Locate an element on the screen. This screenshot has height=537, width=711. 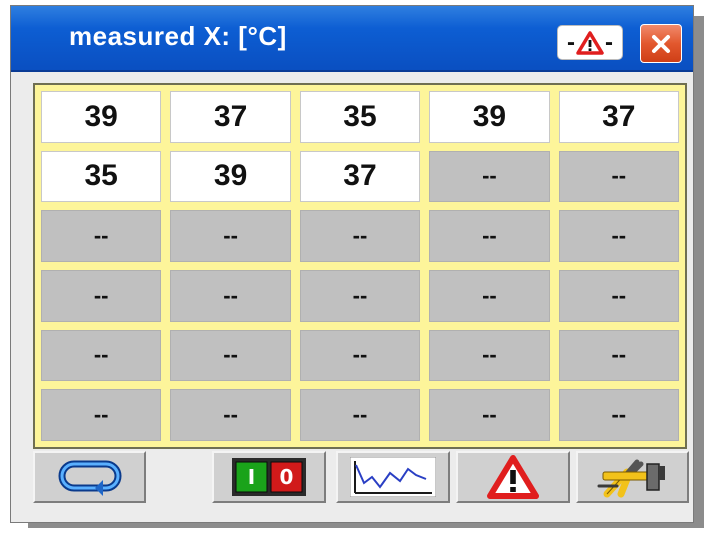
tools-button is located at coordinates (632, 477).